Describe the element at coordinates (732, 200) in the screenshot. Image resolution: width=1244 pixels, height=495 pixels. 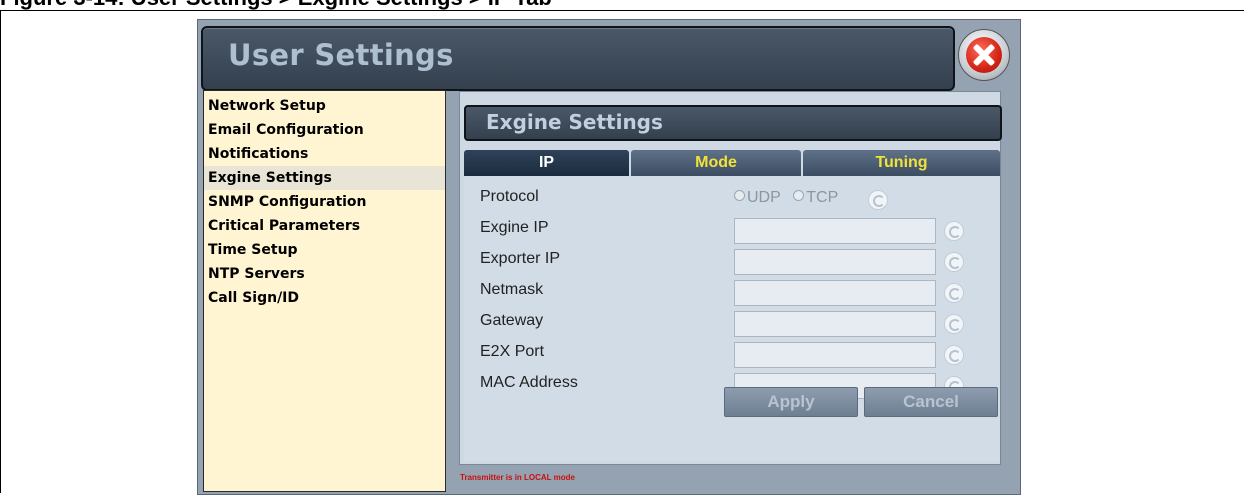
I see `protocol-row: Protocol UDP TCP` at that location.